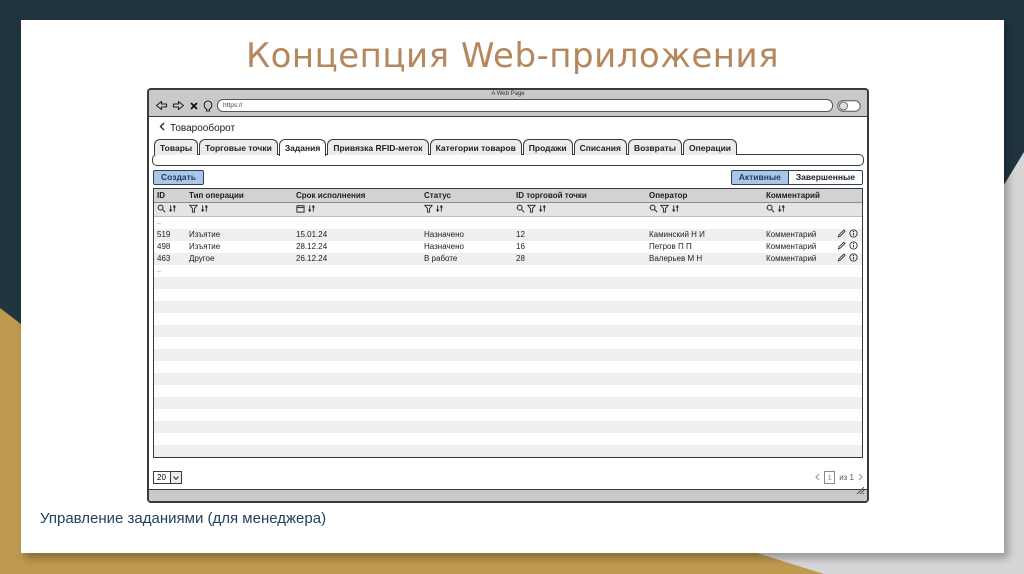 The width and height of the screenshot is (1024, 574). Describe the element at coordinates (159, 270) in the screenshot. I see `table-ellipsis-row: ..` at that location.